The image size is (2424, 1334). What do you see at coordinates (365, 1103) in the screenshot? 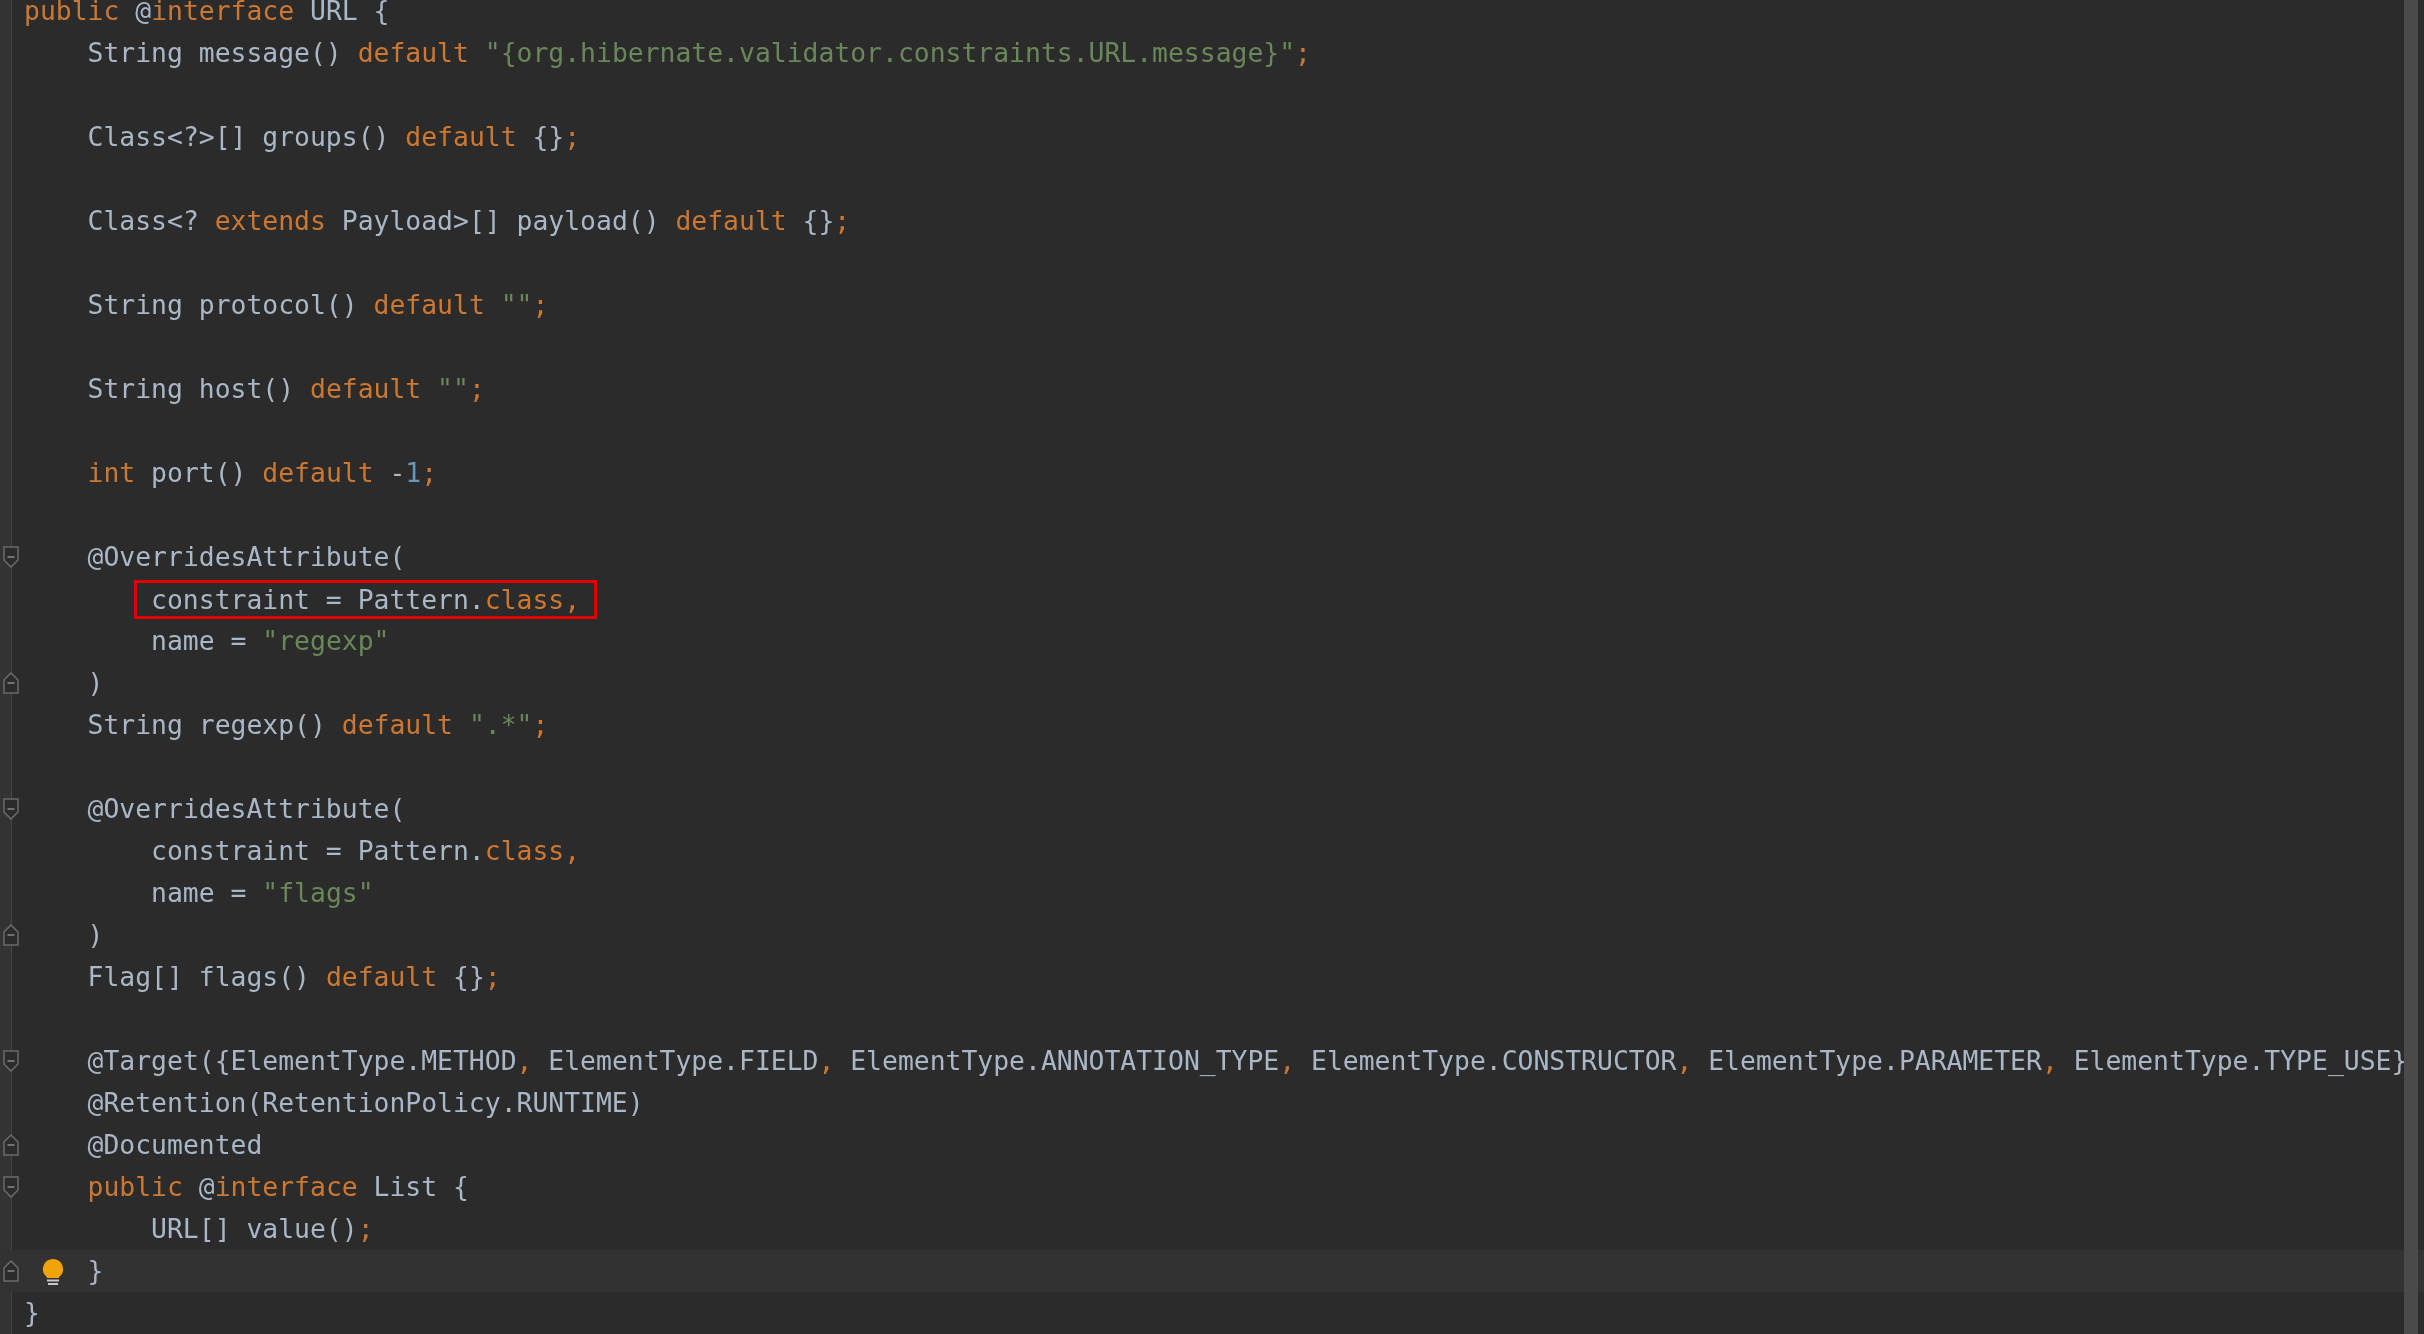
I see `code-line: @Retention(RetentionPolicy.RUNTIME)` at bounding box center [365, 1103].